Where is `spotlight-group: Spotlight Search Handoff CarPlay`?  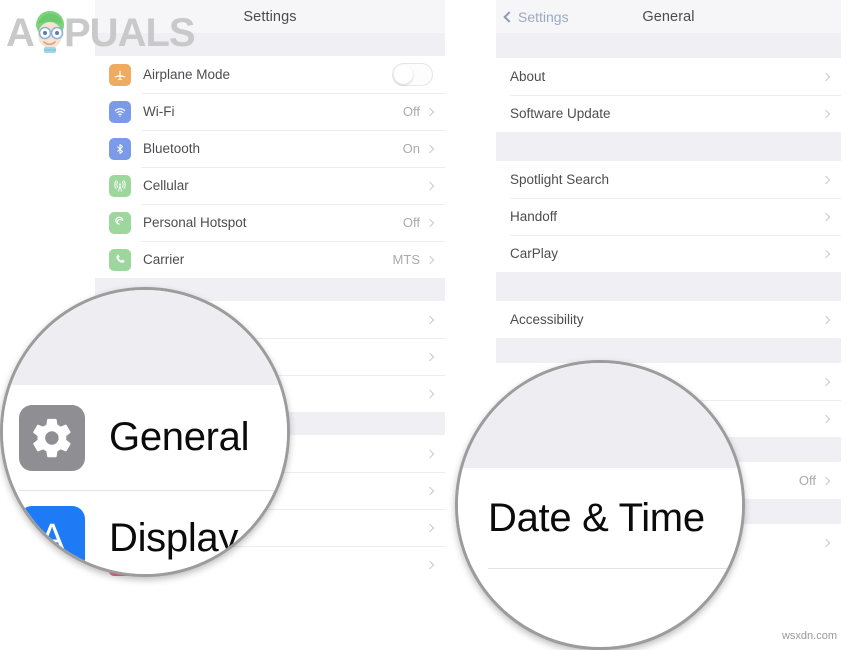 spotlight-group: Spotlight Search Handoff CarPlay is located at coordinates (668, 216).